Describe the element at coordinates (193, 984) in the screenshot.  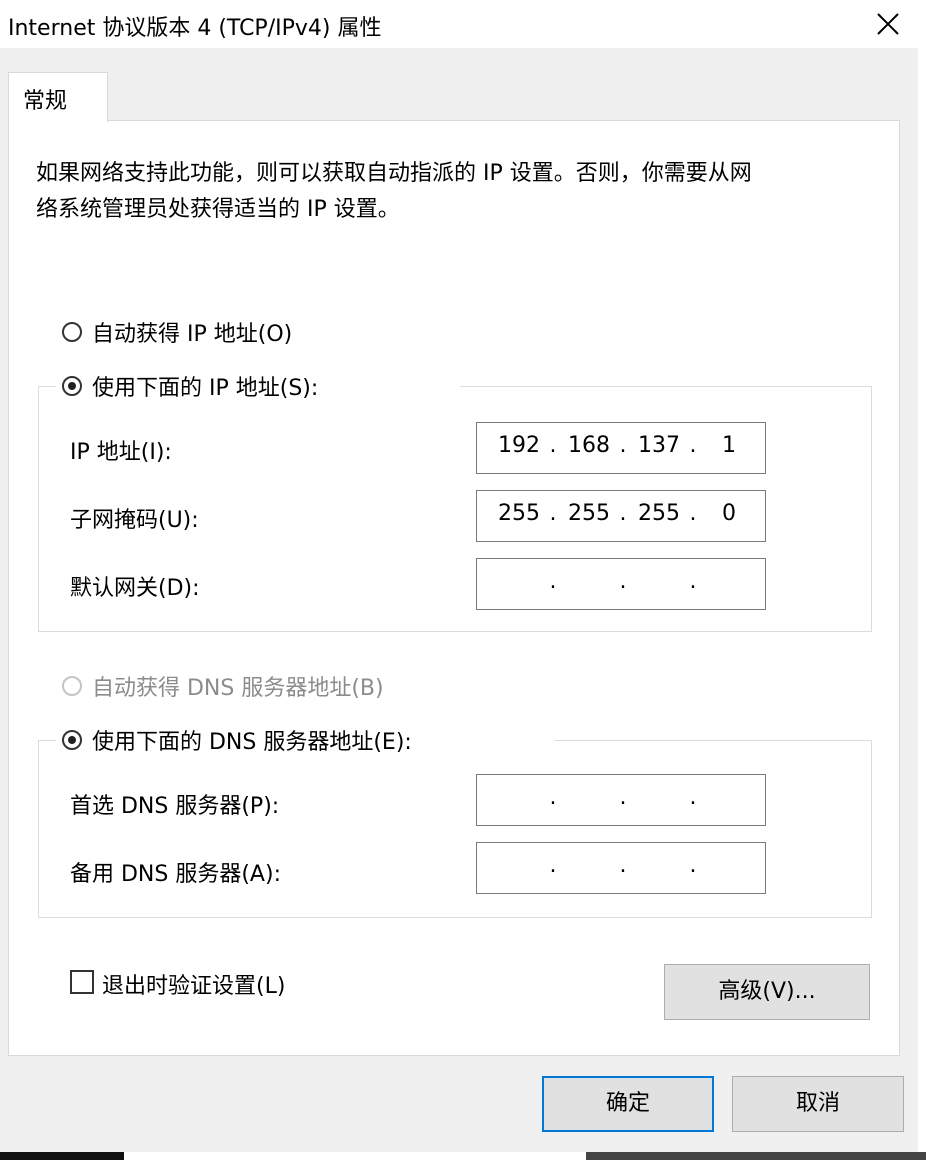
I see `validate-on-exit-label: 退出时验证设置(L)` at that location.